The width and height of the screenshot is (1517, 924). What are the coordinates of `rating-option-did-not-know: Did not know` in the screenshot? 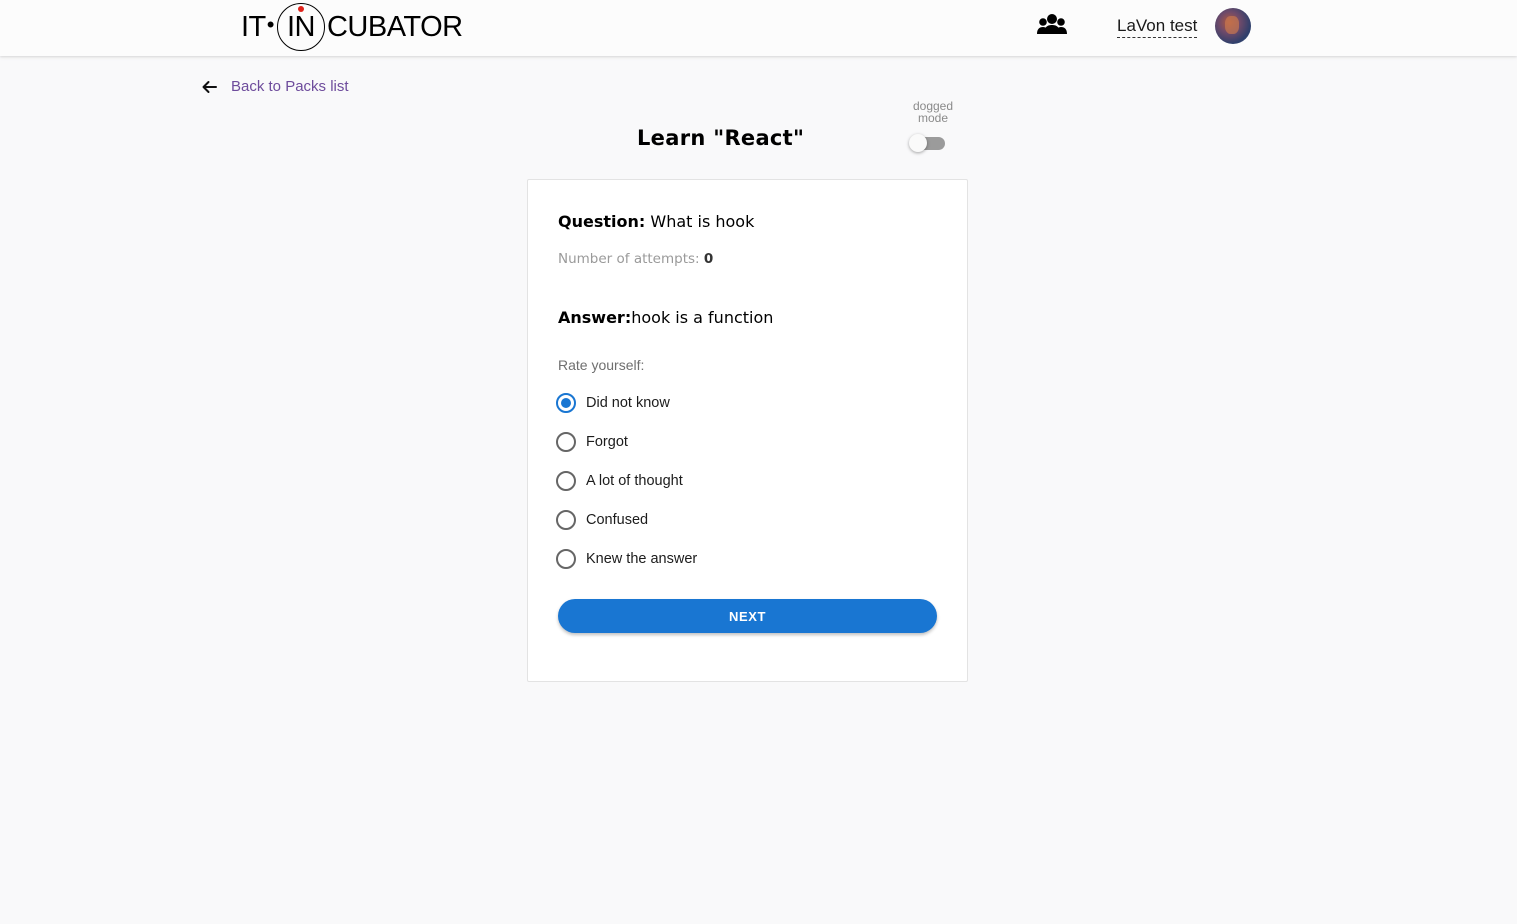 It's located at (626, 402).